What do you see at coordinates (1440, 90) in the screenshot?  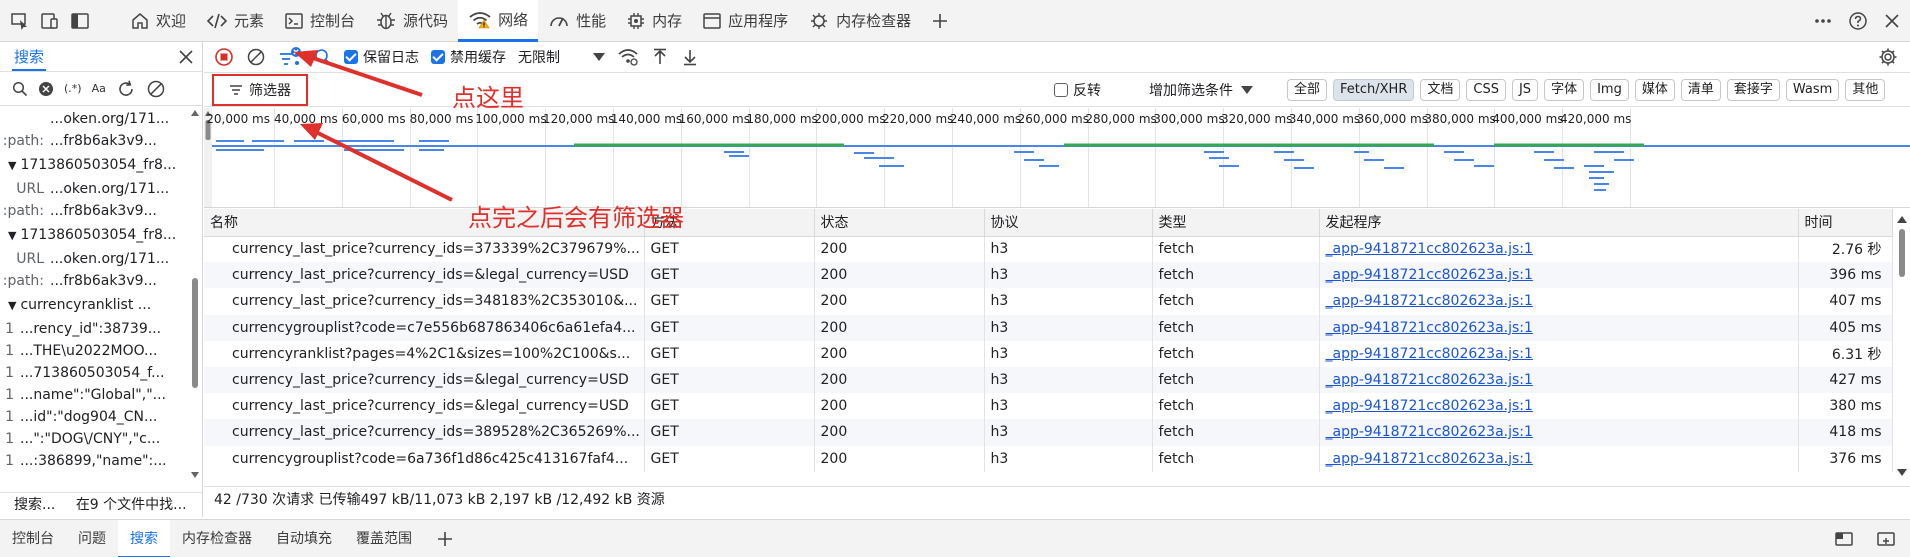 I see `type-filter-button: 文档` at bounding box center [1440, 90].